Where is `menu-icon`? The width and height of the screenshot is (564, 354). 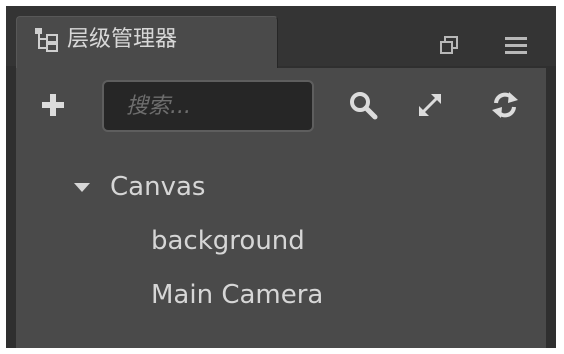
menu-icon is located at coordinates (515, 45).